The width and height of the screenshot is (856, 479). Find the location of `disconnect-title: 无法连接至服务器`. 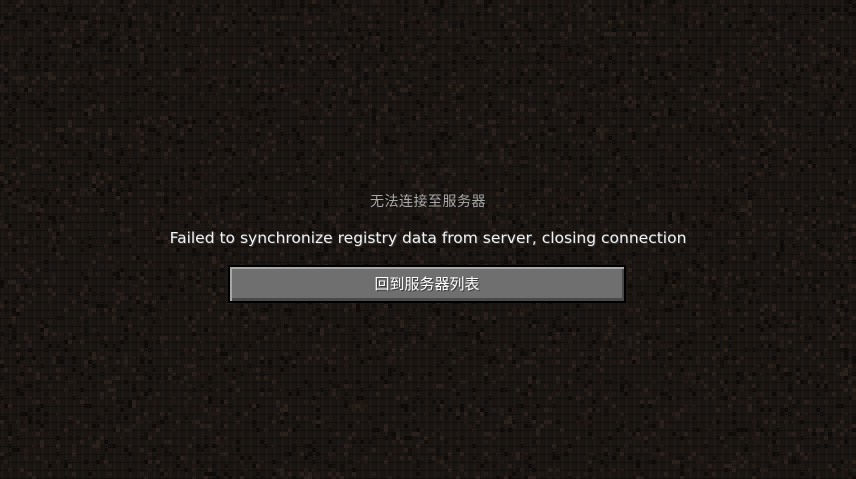

disconnect-title: 无法连接至服务器 is located at coordinates (428, 202).